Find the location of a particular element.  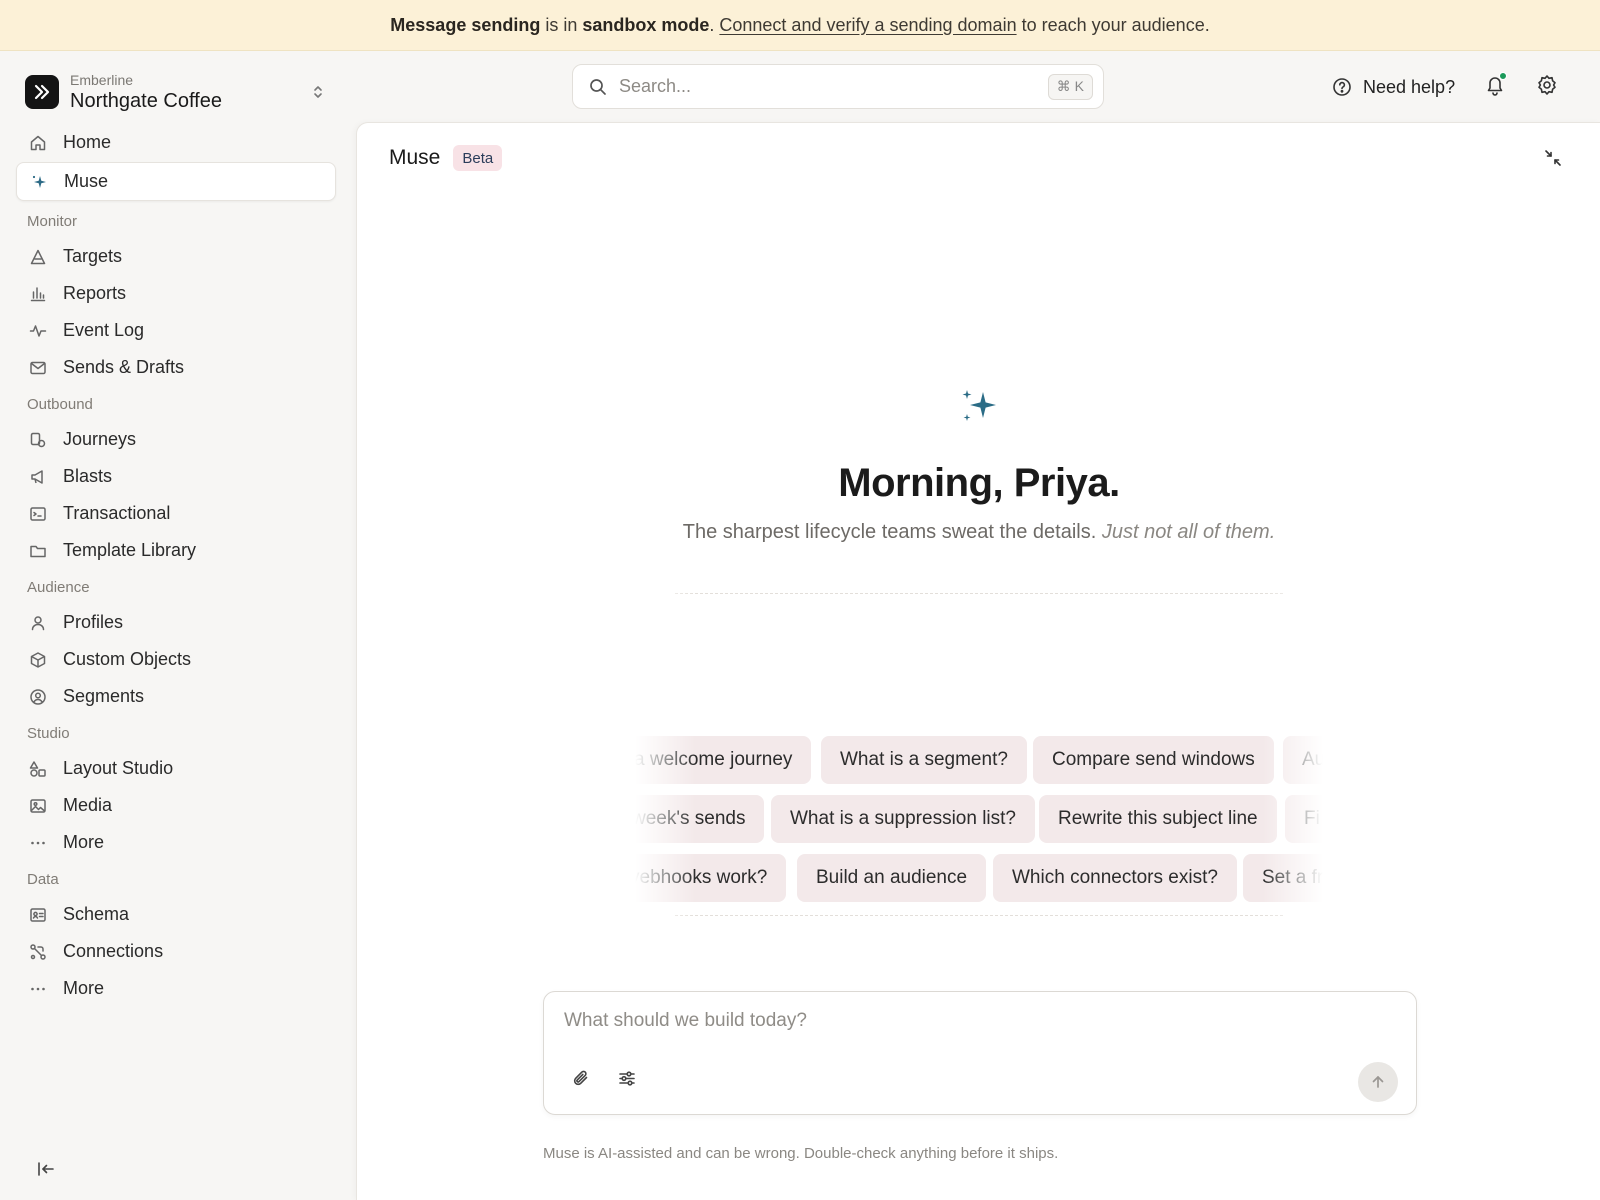

sidebar-item-label: Profiles is located at coordinates (93, 622).